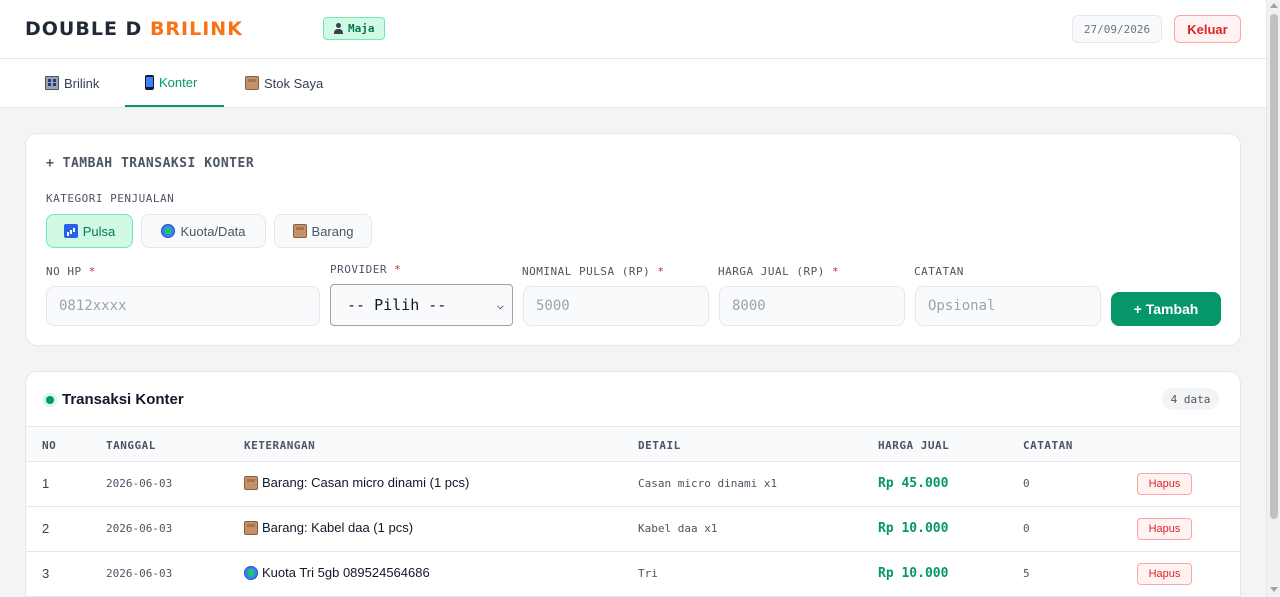 The height and width of the screenshot is (597, 1280). Describe the element at coordinates (812, 306) in the screenshot. I see `harga-jual-input: 8000` at that location.